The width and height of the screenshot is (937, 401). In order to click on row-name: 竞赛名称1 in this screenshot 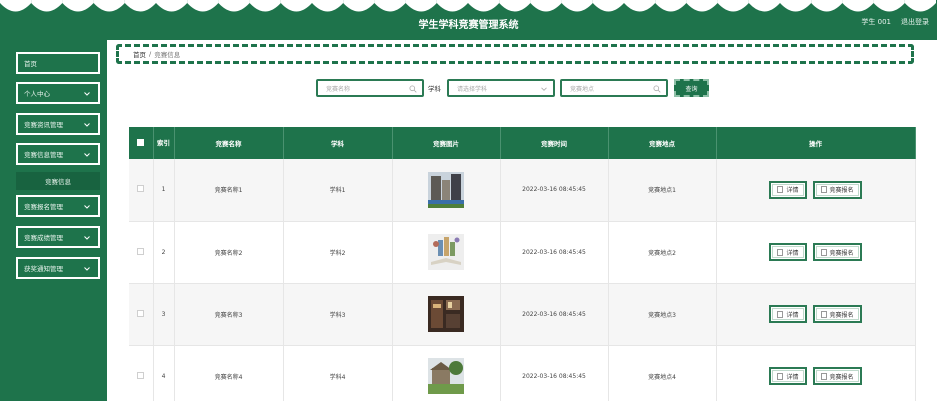, I will do `click(229, 190)`.